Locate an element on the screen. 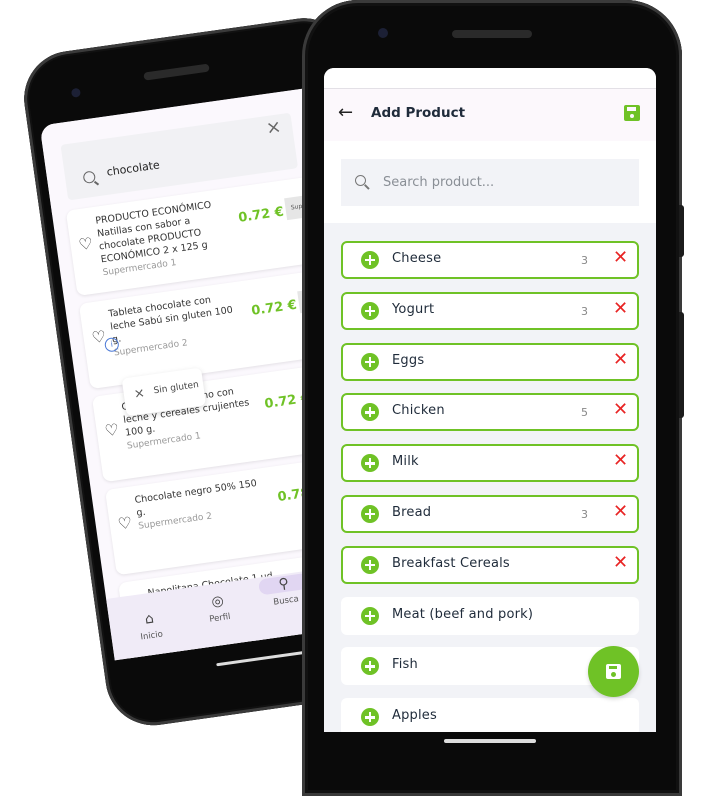  app-bar: ← Add Product is located at coordinates (490, 115).